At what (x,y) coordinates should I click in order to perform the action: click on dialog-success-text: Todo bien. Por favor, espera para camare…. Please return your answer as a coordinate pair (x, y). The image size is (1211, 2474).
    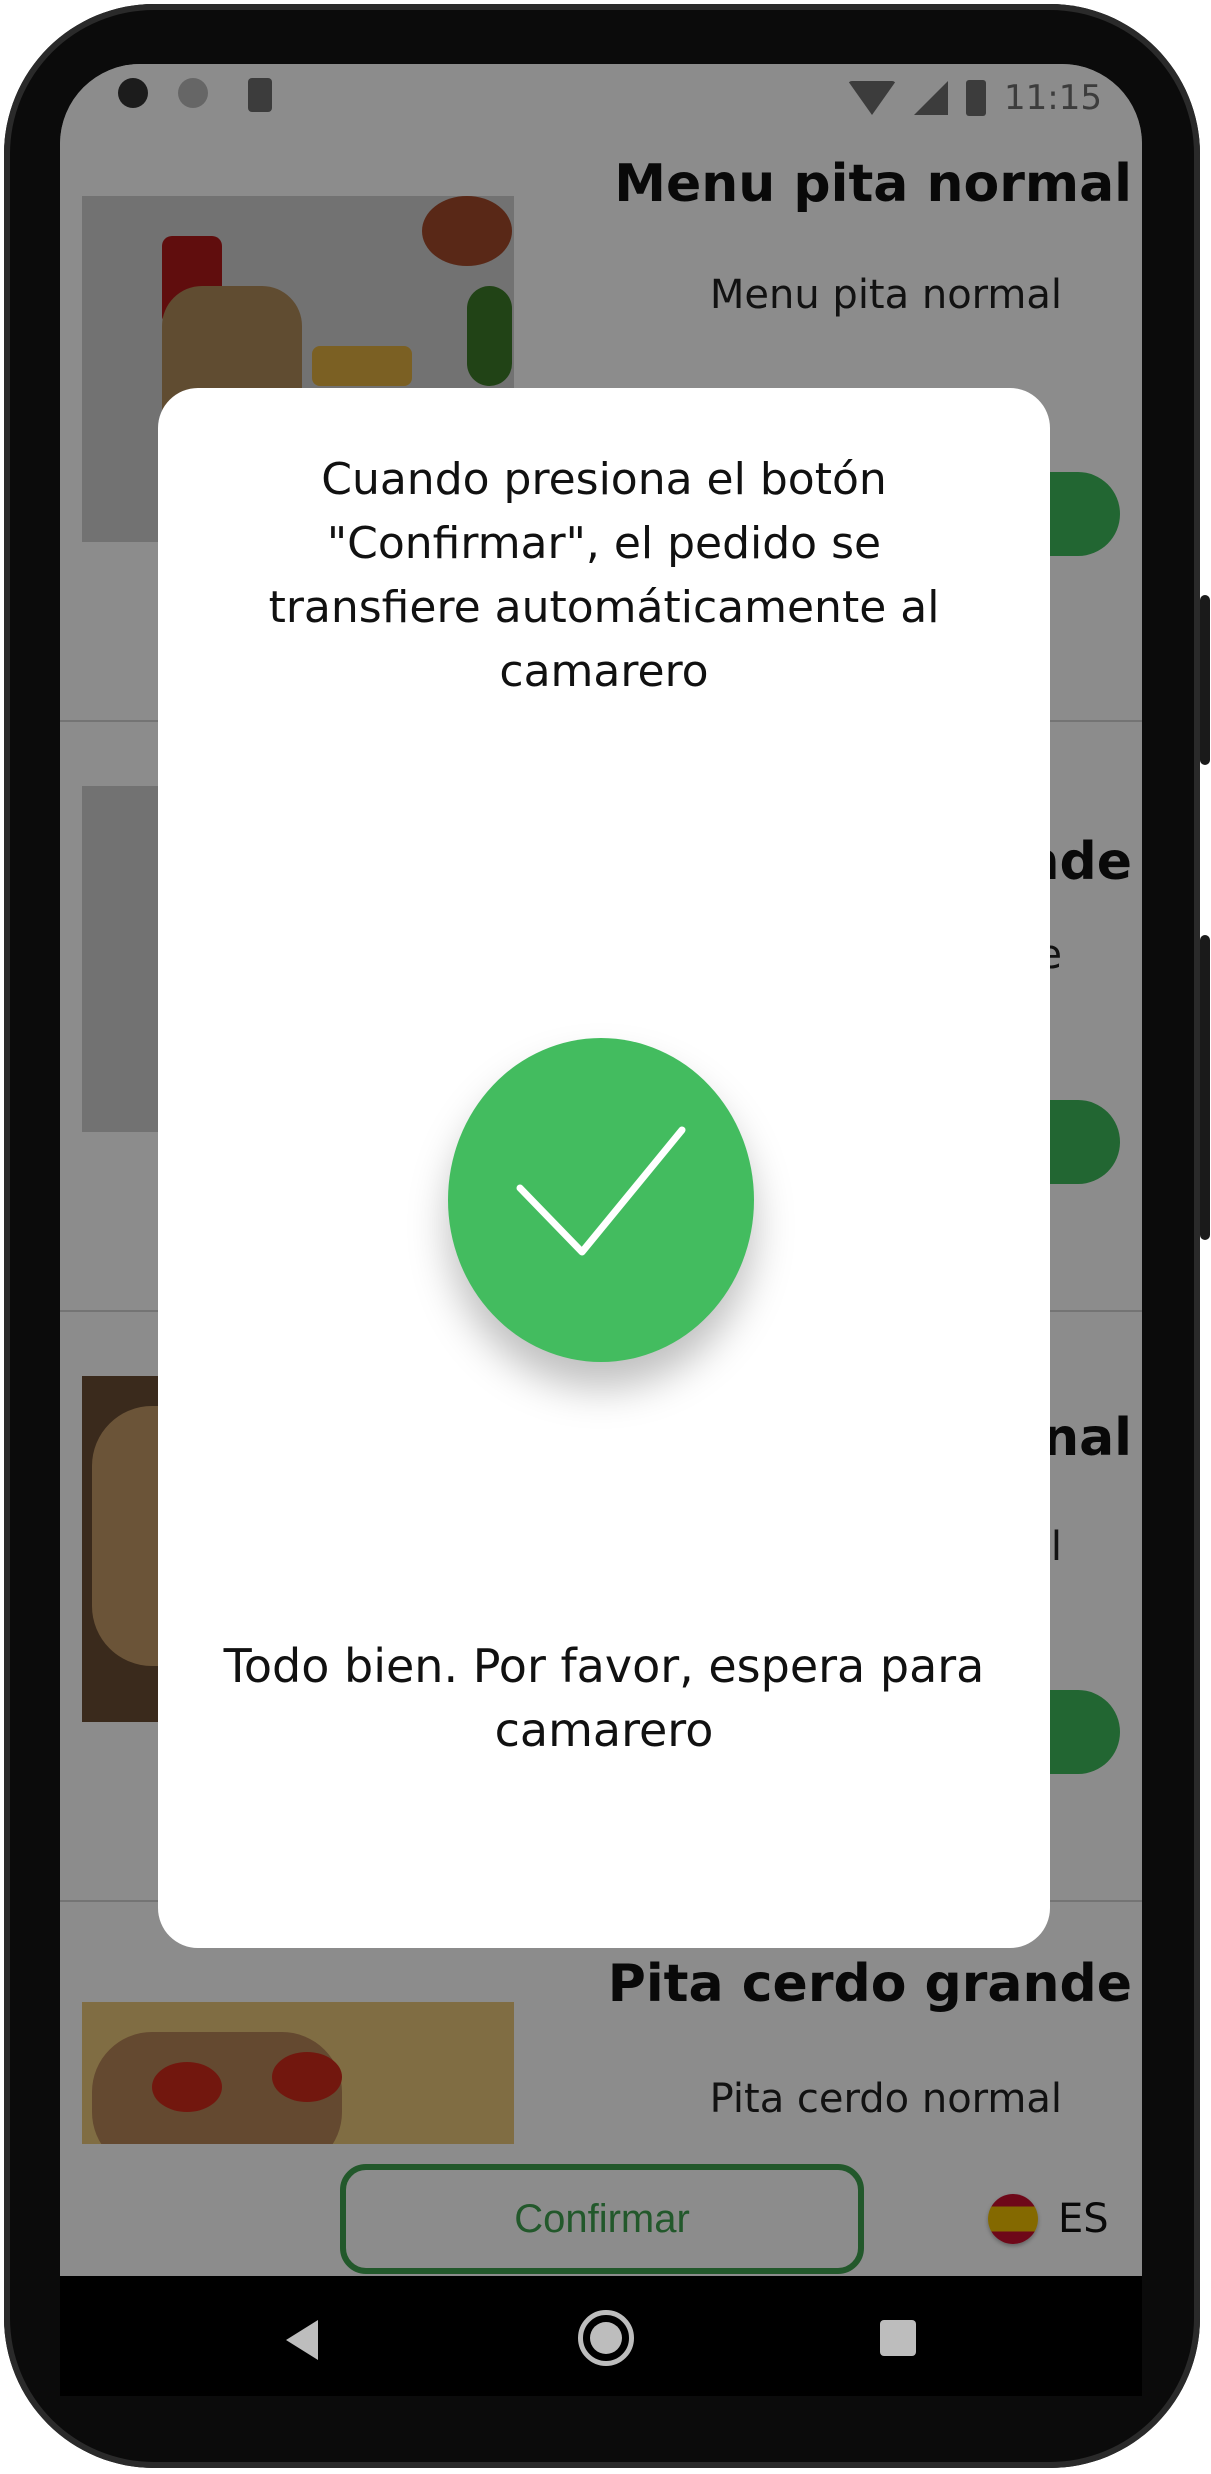
    Looking at the image, I should click on (604, 1698).